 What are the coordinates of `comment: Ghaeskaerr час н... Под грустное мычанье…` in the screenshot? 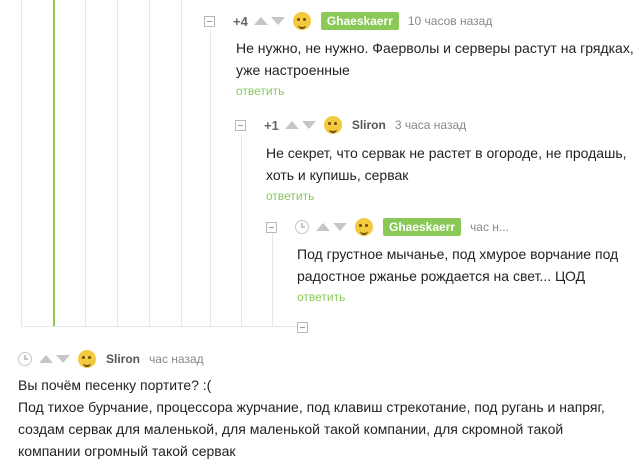 It's located at (455, 261).